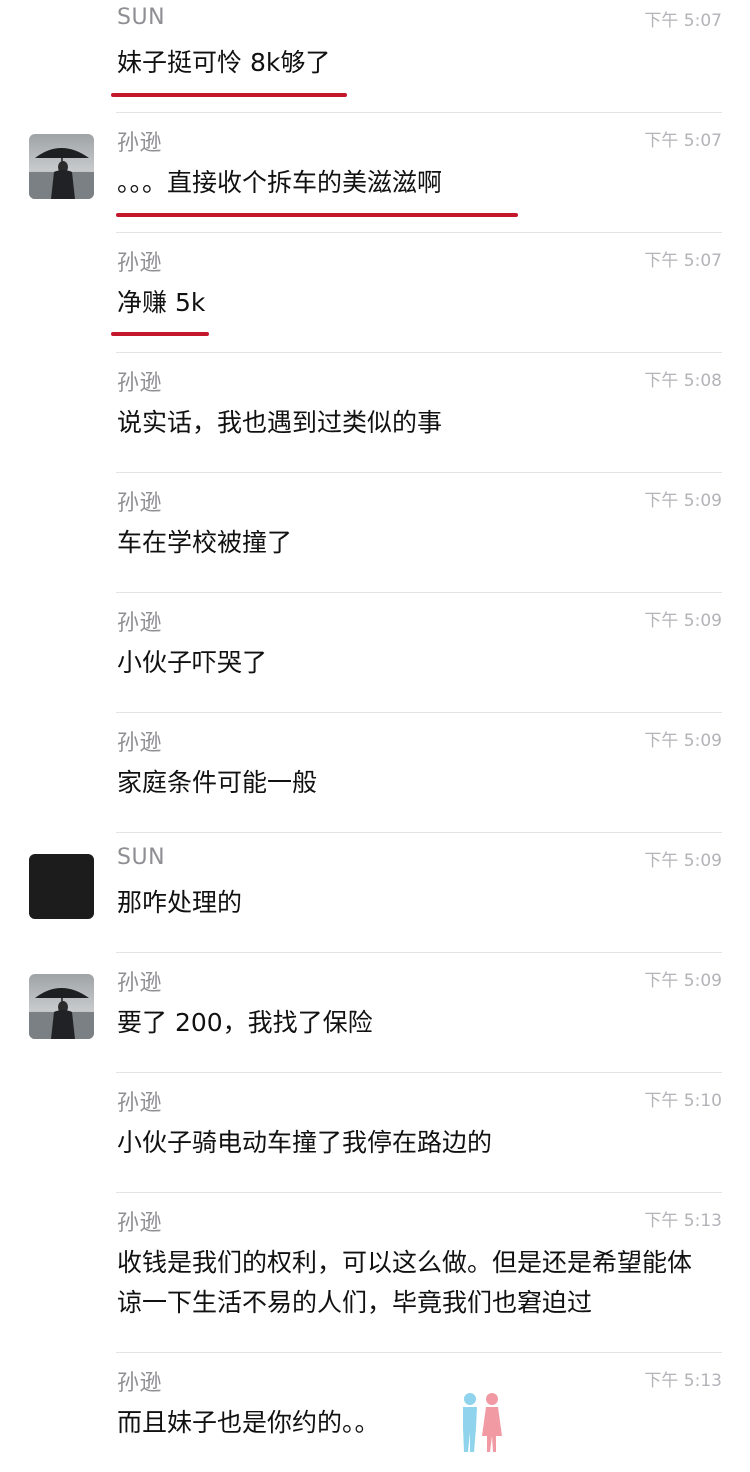 The image size is (750, 1472). What do you see at coordinates (280, 182) in the screenshot?
I see `message-text: 。。。直接收个拆车的美滋滋啊` at bounding box center [280, 182].